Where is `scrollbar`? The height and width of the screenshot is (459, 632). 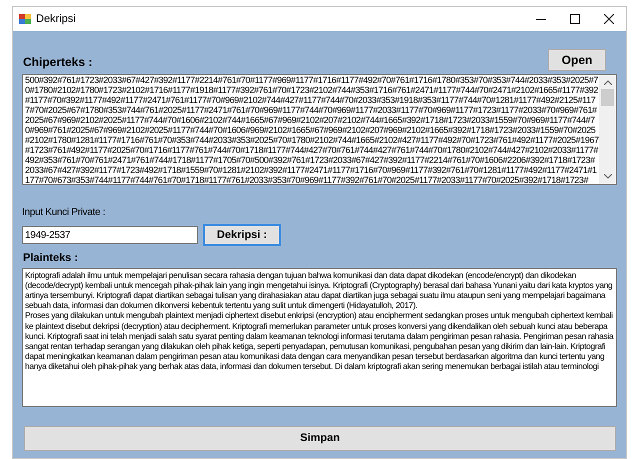
scrollbar is located at coordinates (607, 129).